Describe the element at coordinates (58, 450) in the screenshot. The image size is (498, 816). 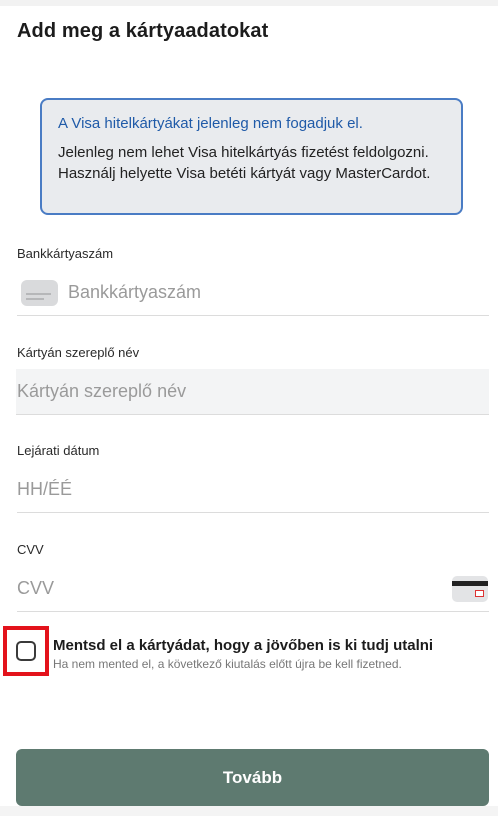
I see `expiry-label: Lejárati dátum` at that location.